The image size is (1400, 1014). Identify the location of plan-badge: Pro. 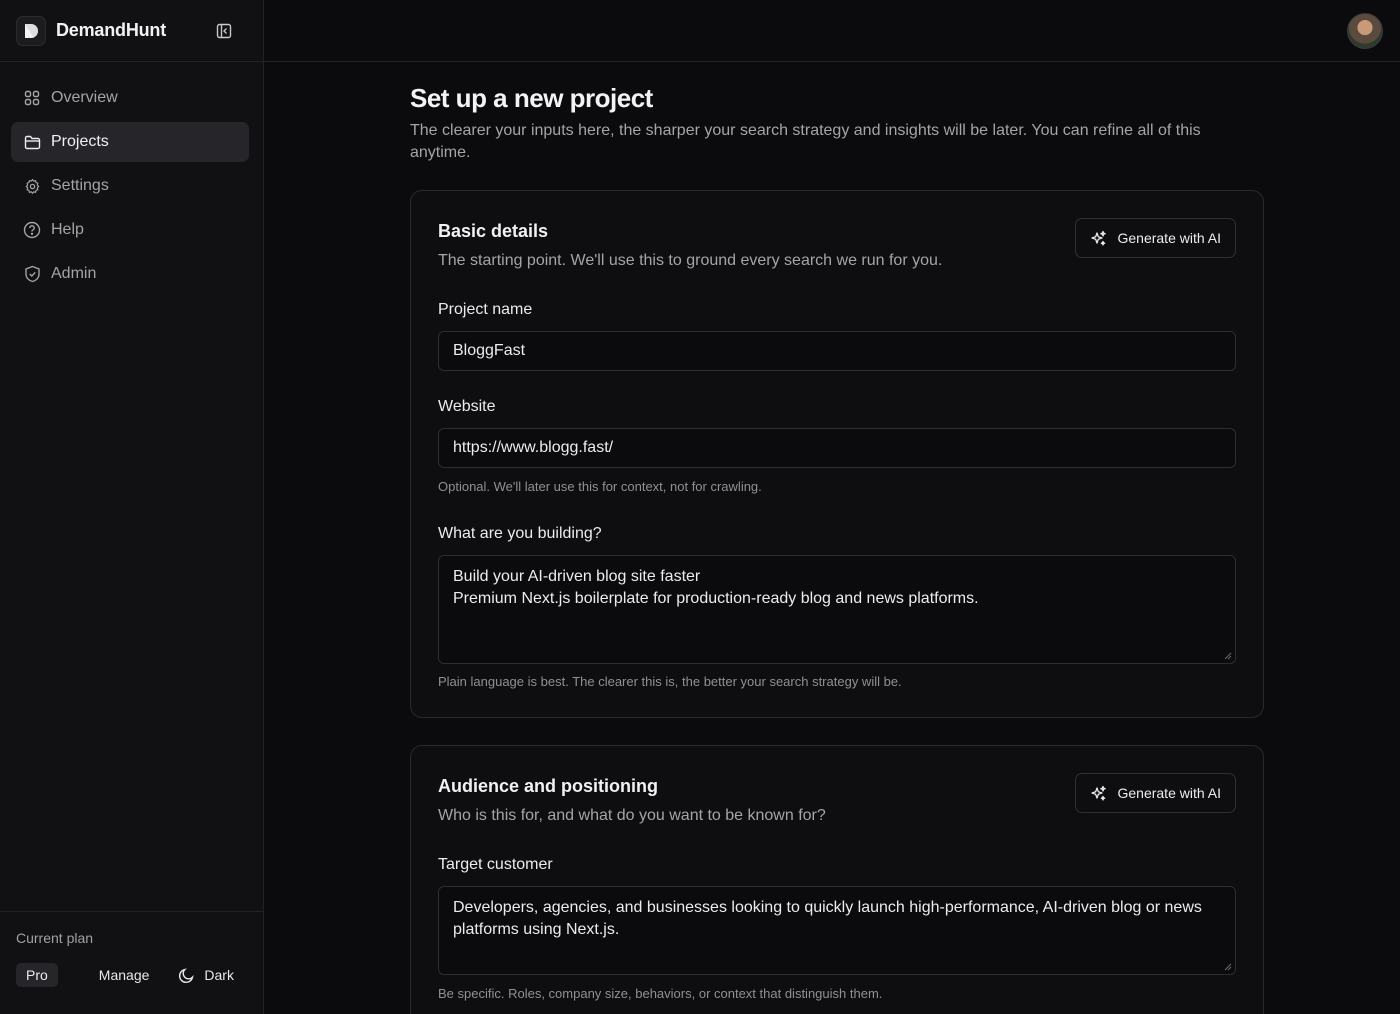
(37, 975).